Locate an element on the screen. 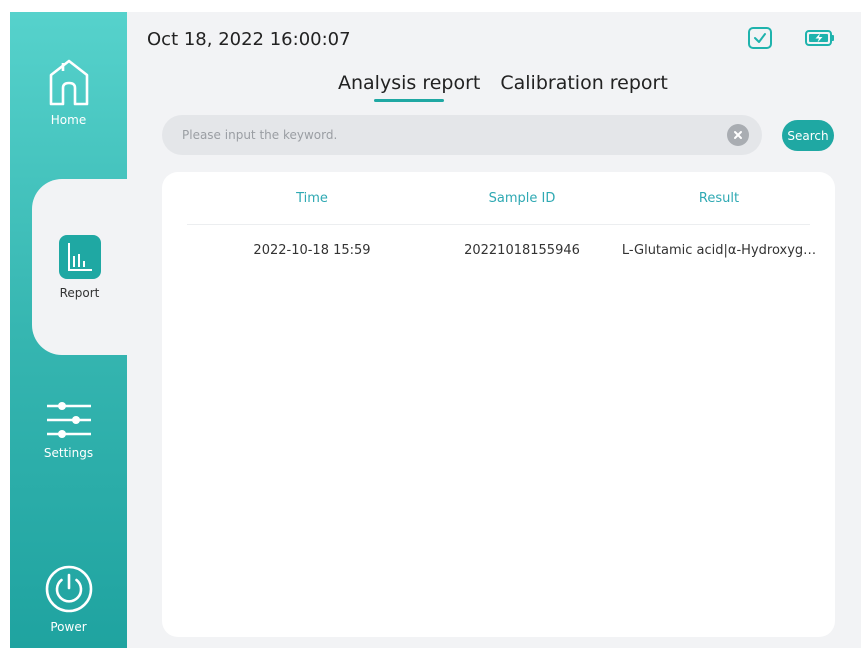  sidebar-item-home: Home is located at coordinates (68, 92).